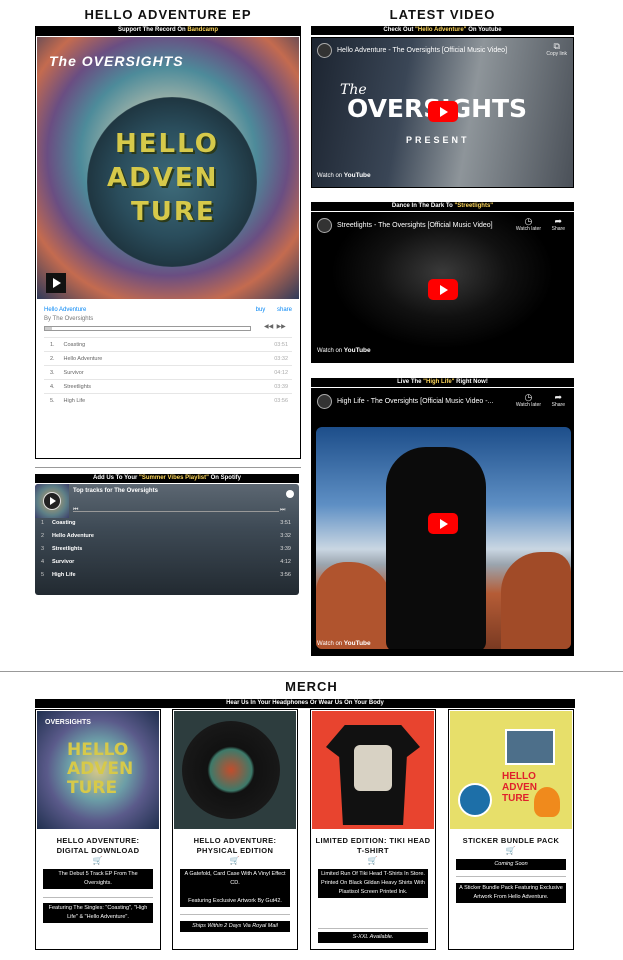 This screenshot has width=623, height=960. I want to click on album-art-lettering: ADVEN, so click(163, 178).